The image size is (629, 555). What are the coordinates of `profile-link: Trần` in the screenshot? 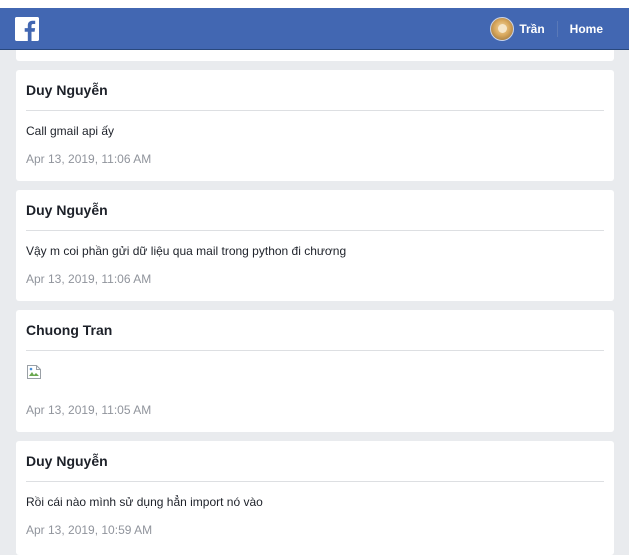 It's located at (523, 29).